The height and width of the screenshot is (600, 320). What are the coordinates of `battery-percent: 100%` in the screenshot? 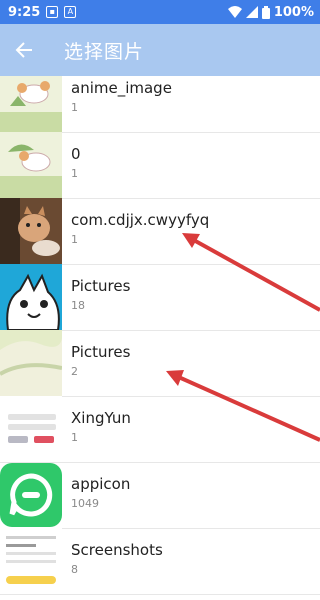 It's located at (293, 12).